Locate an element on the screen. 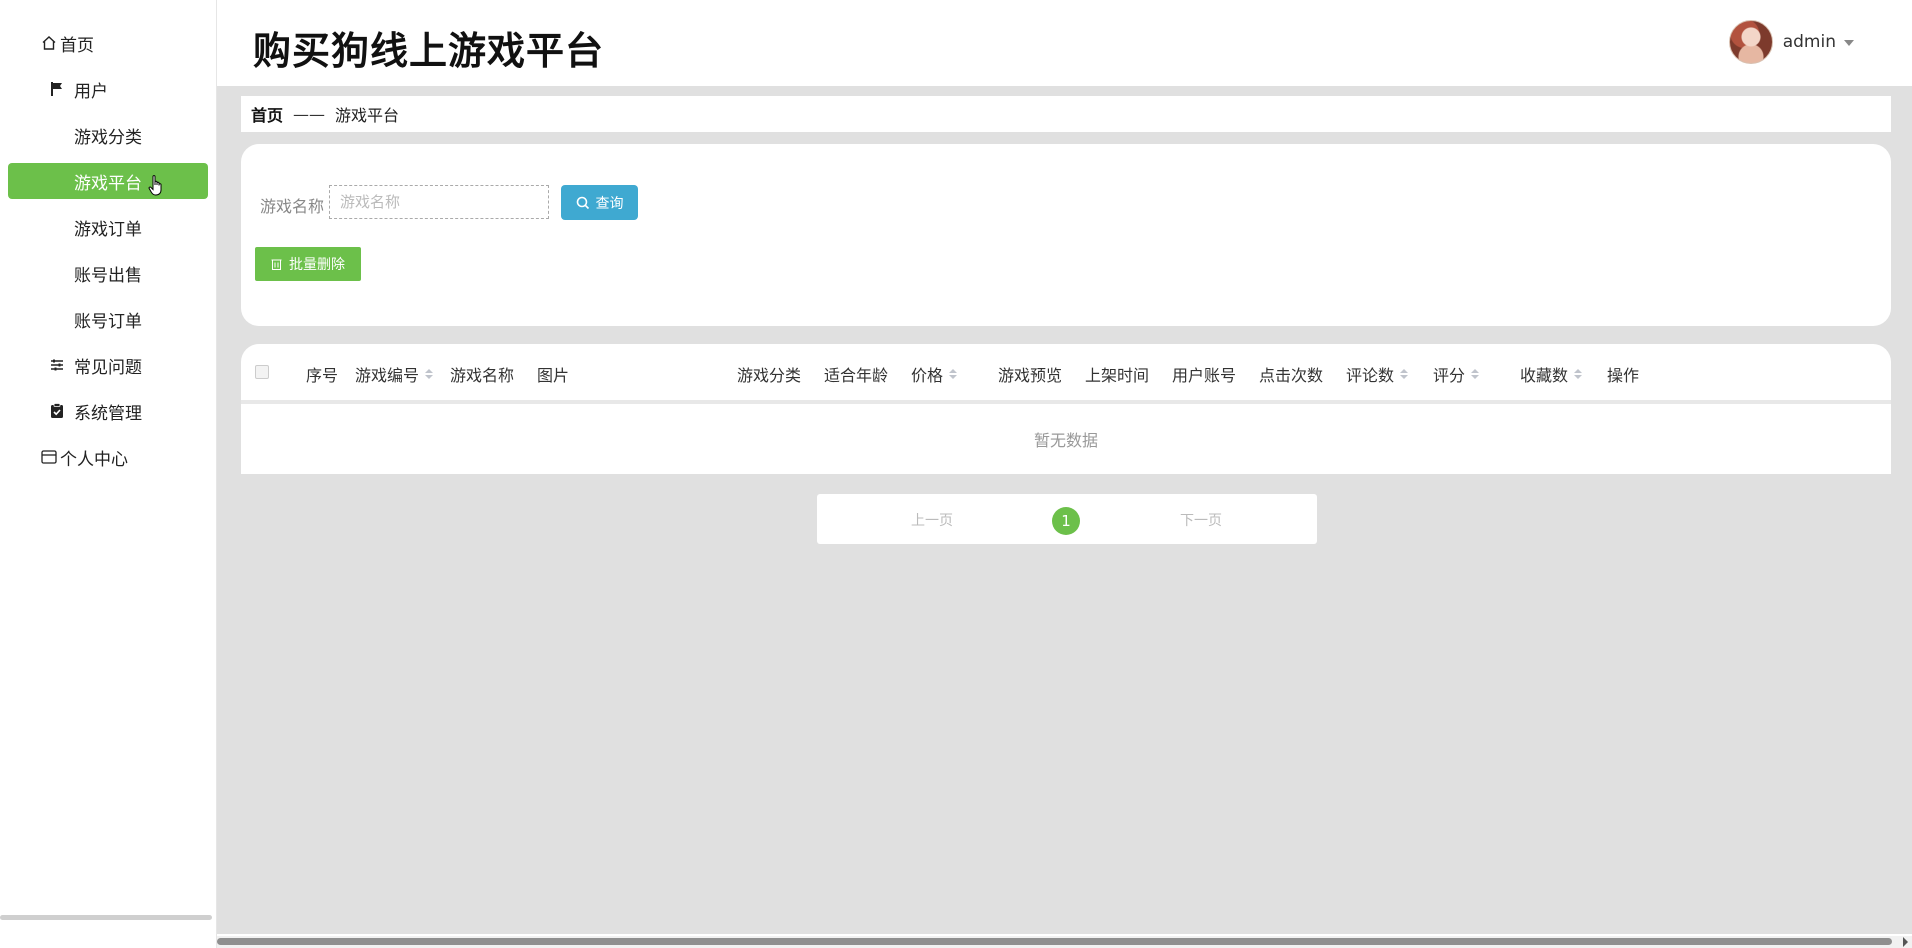  query-button-label: 查询 is located at coordinates (609, 202).